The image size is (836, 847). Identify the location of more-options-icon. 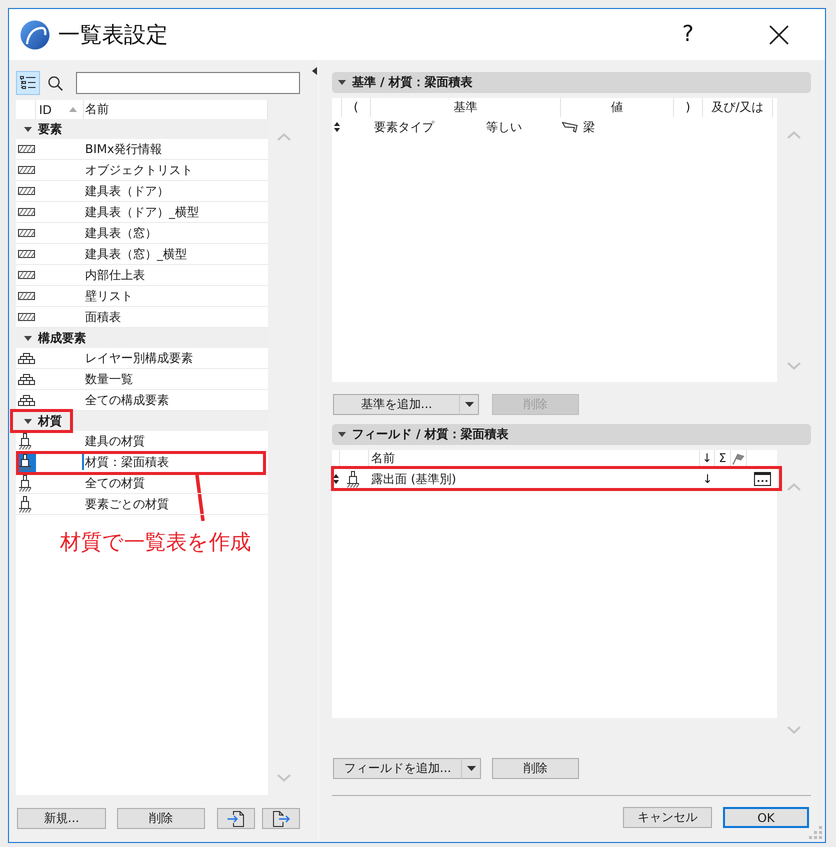
(762, 479).